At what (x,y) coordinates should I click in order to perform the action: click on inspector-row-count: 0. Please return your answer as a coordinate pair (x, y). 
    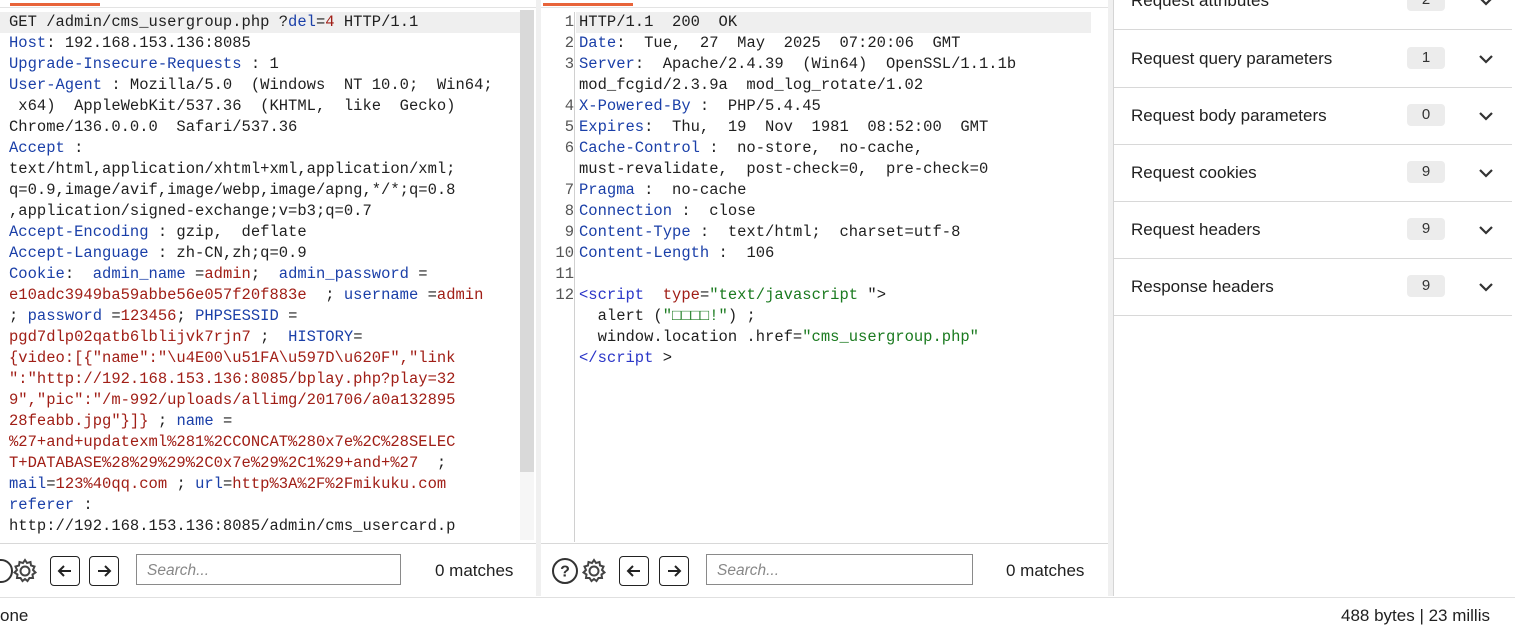
    Looking at the image, I should click on (1426, 115).